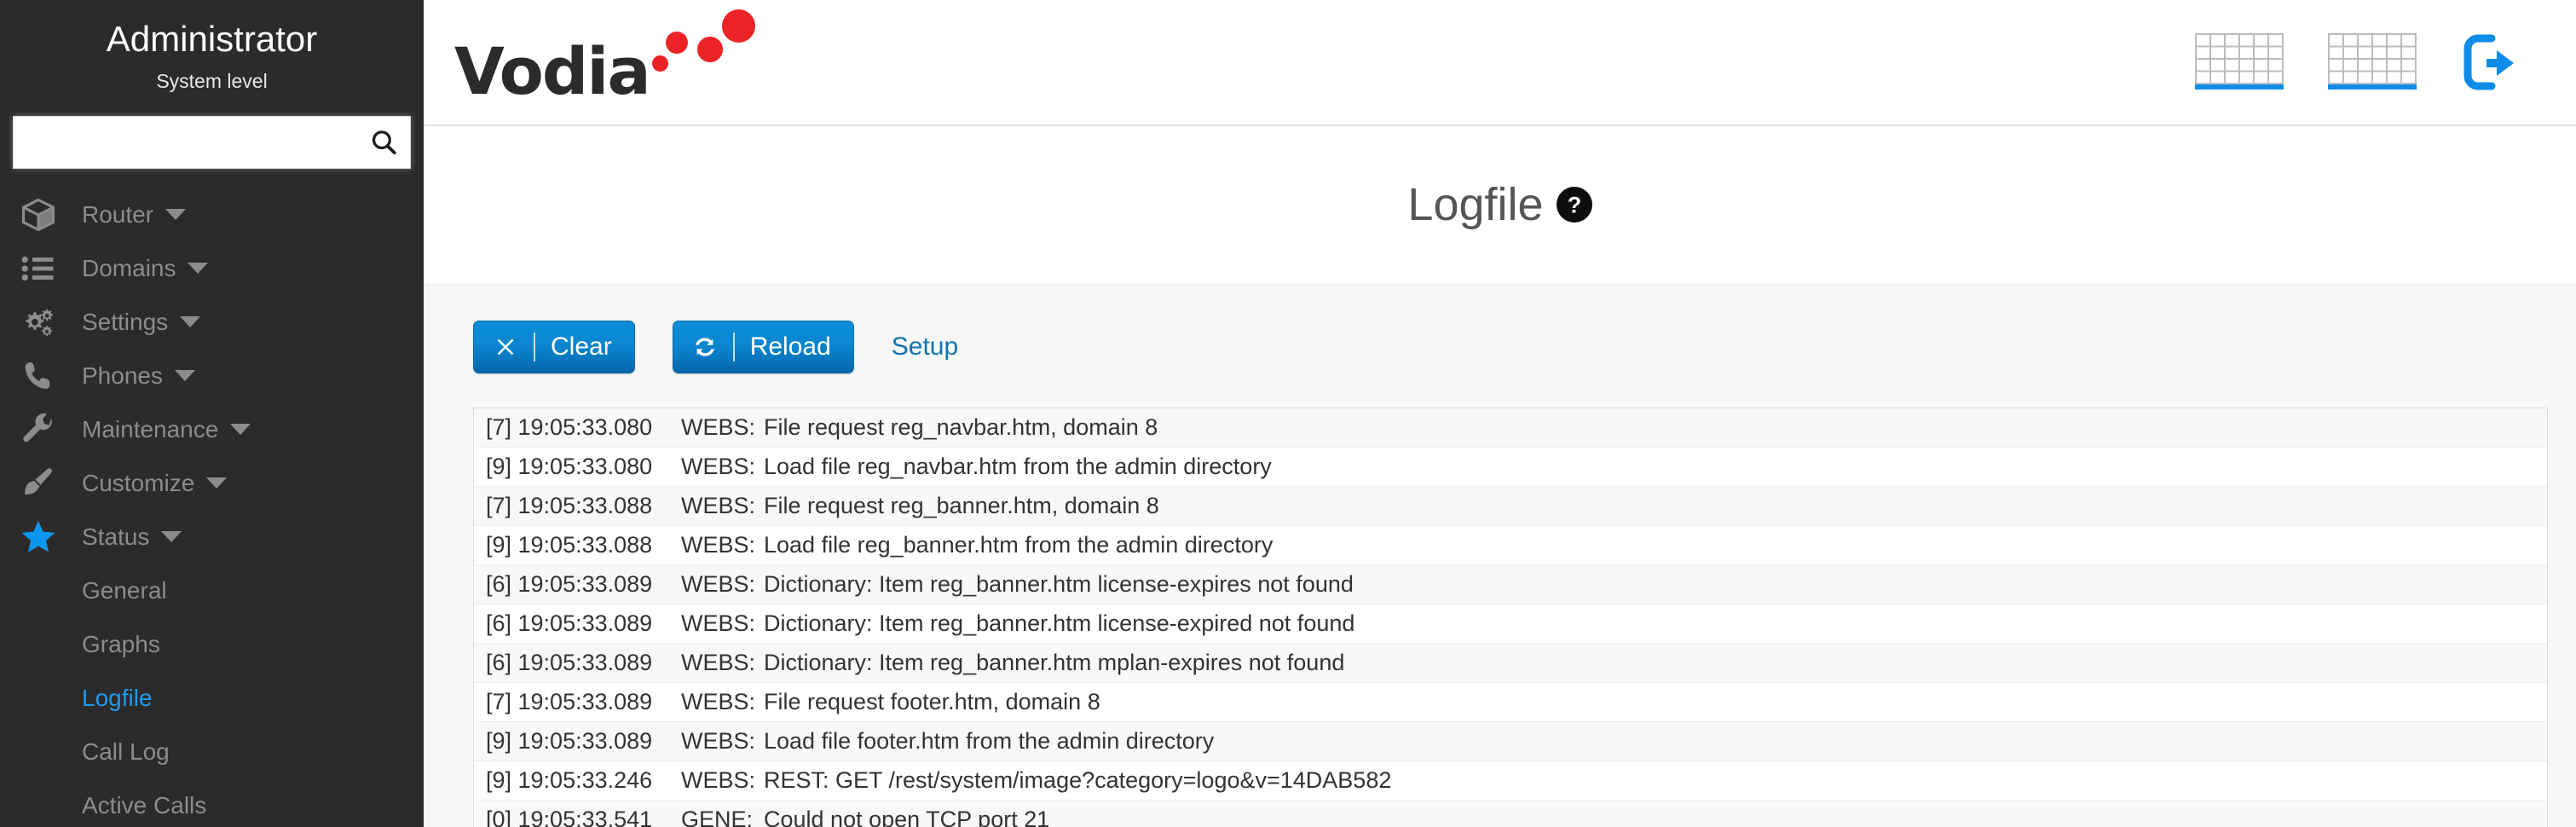 The height and width of the screenshot is (827, 2576). I want to click on sidebar-item-label: Settings, so click(125, 321).